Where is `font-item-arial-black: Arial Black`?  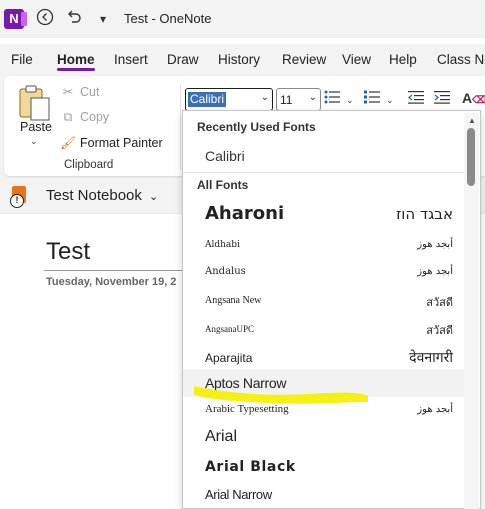 font-item-arial-black: Arial Black is located at coordinates (324, 468).